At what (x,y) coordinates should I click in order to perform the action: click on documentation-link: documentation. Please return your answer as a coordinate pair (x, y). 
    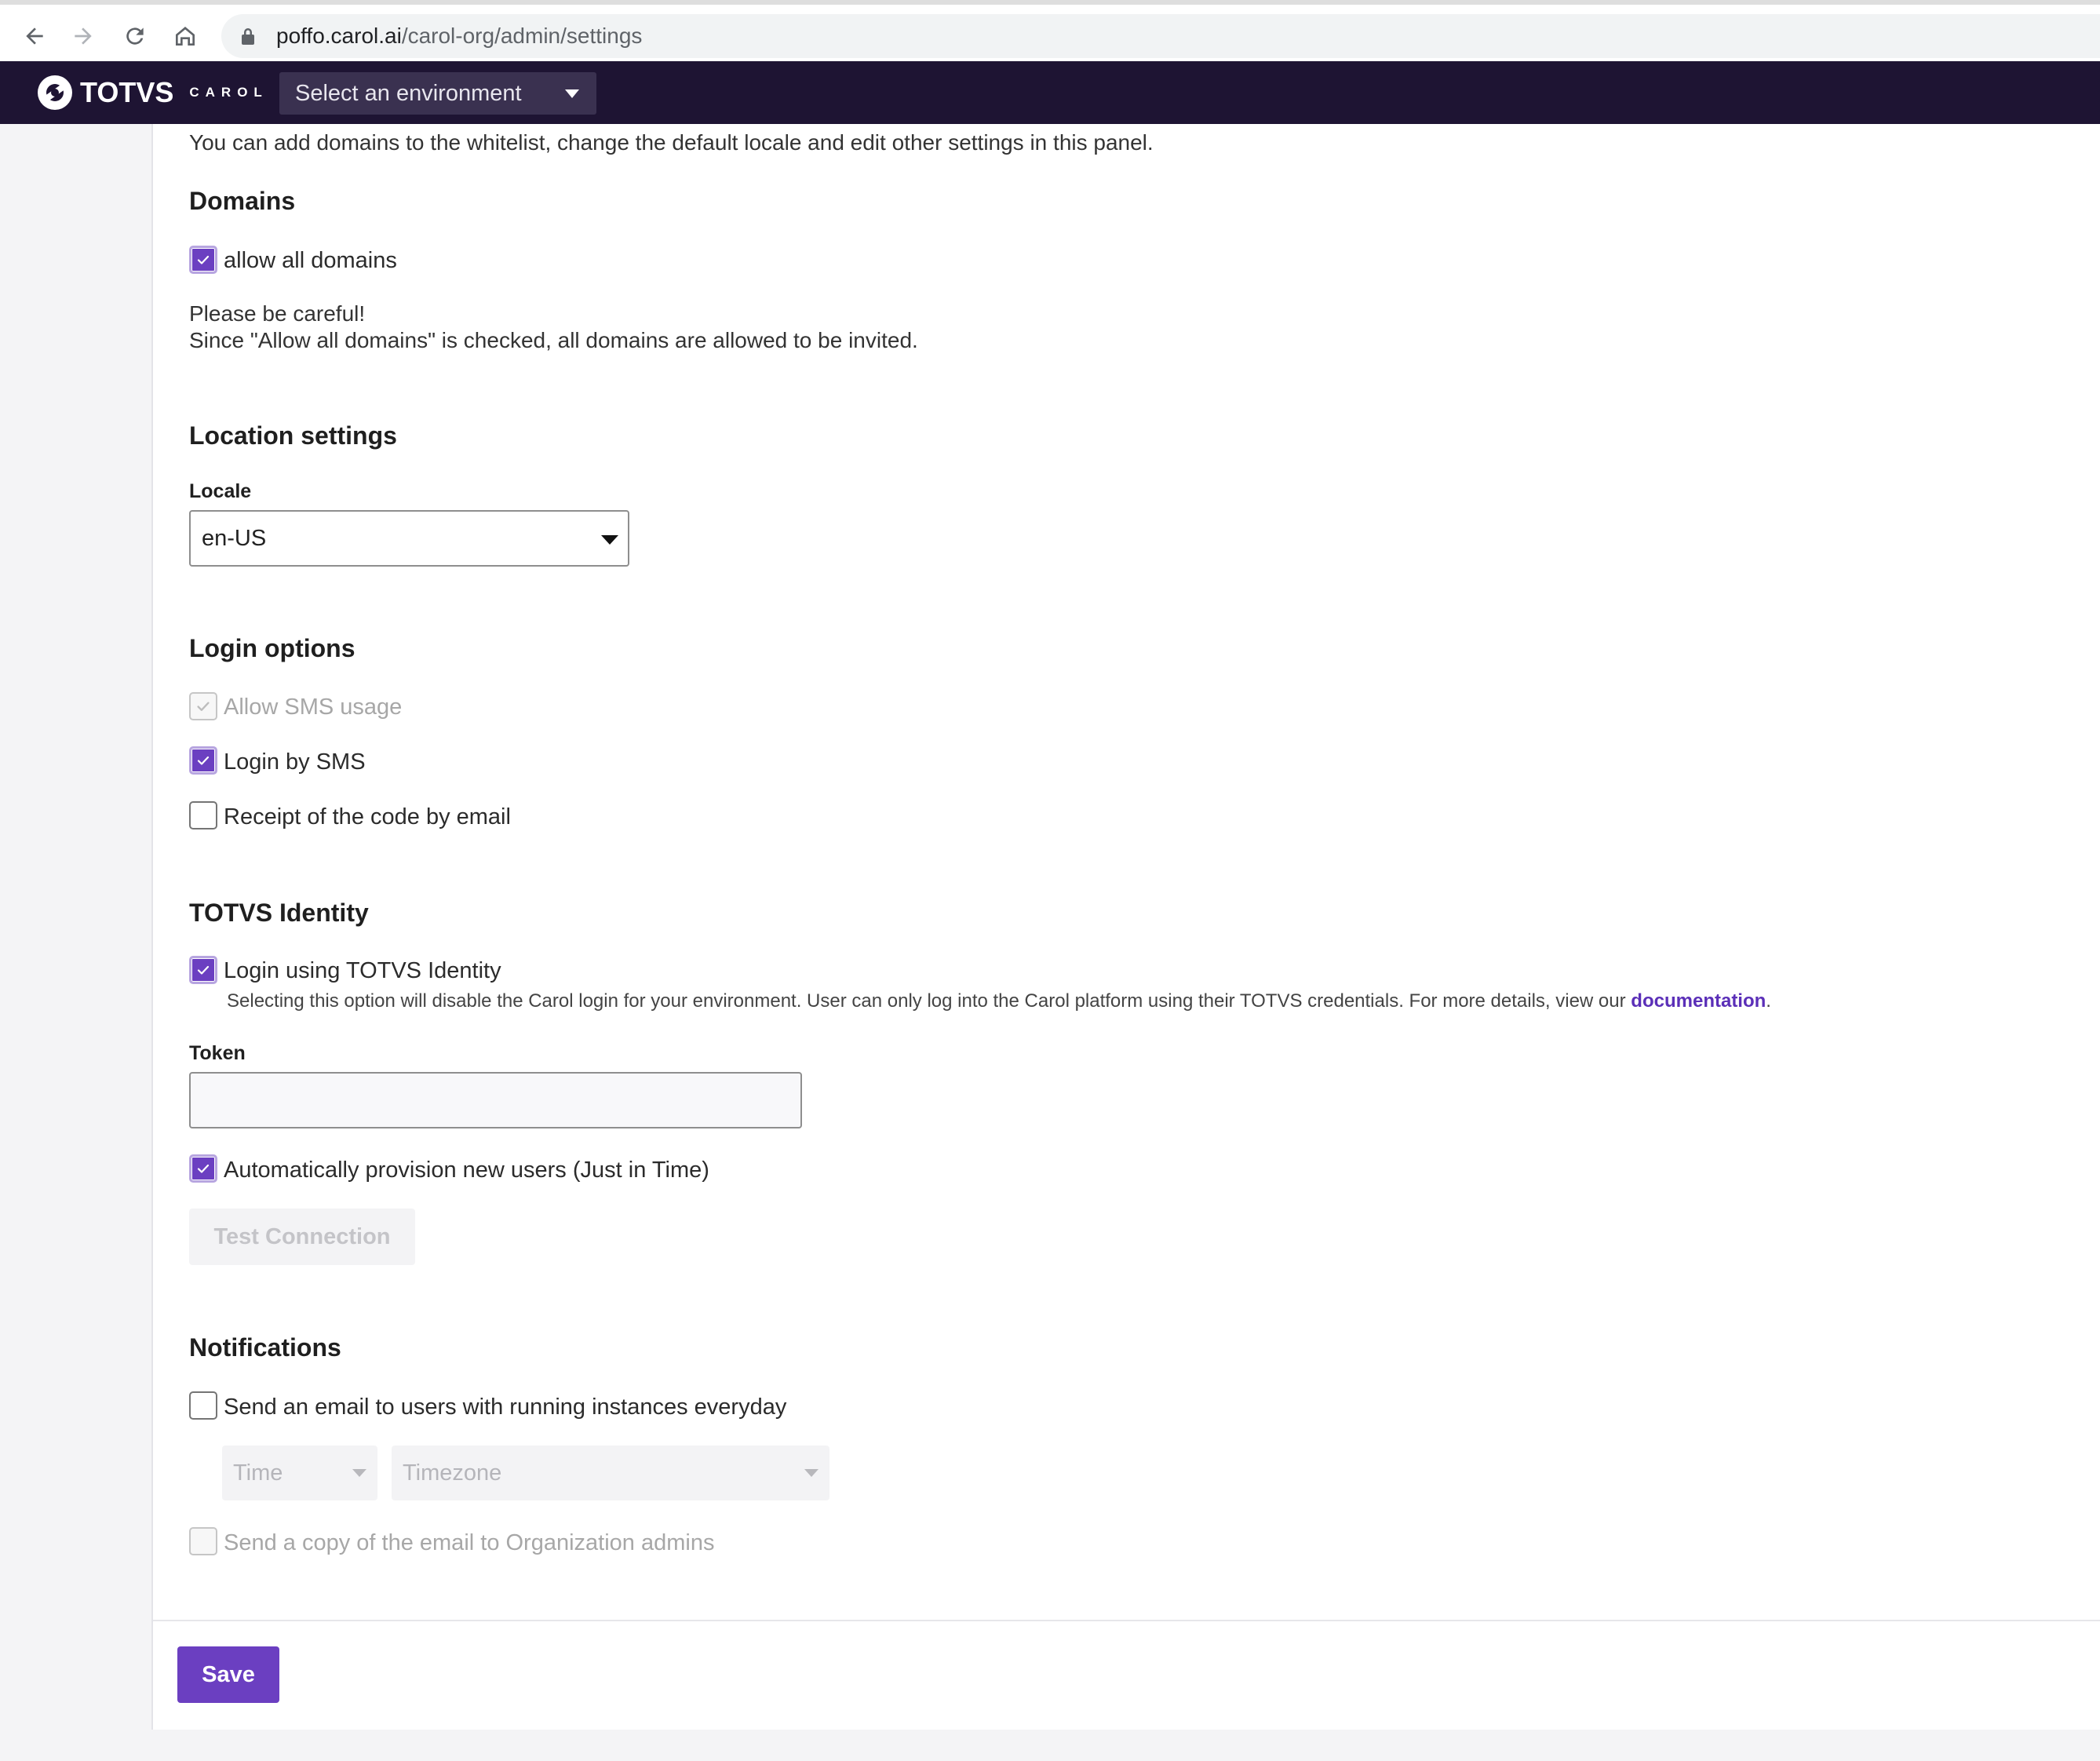
    Looking at the image, I should click on (1698, 1001).